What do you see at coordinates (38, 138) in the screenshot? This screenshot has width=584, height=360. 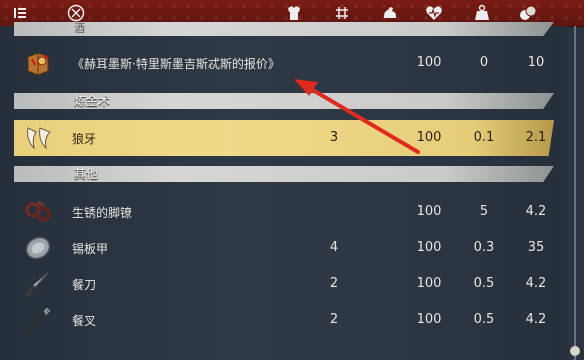 I see `fang-icon` at bounding box center [38, 138].